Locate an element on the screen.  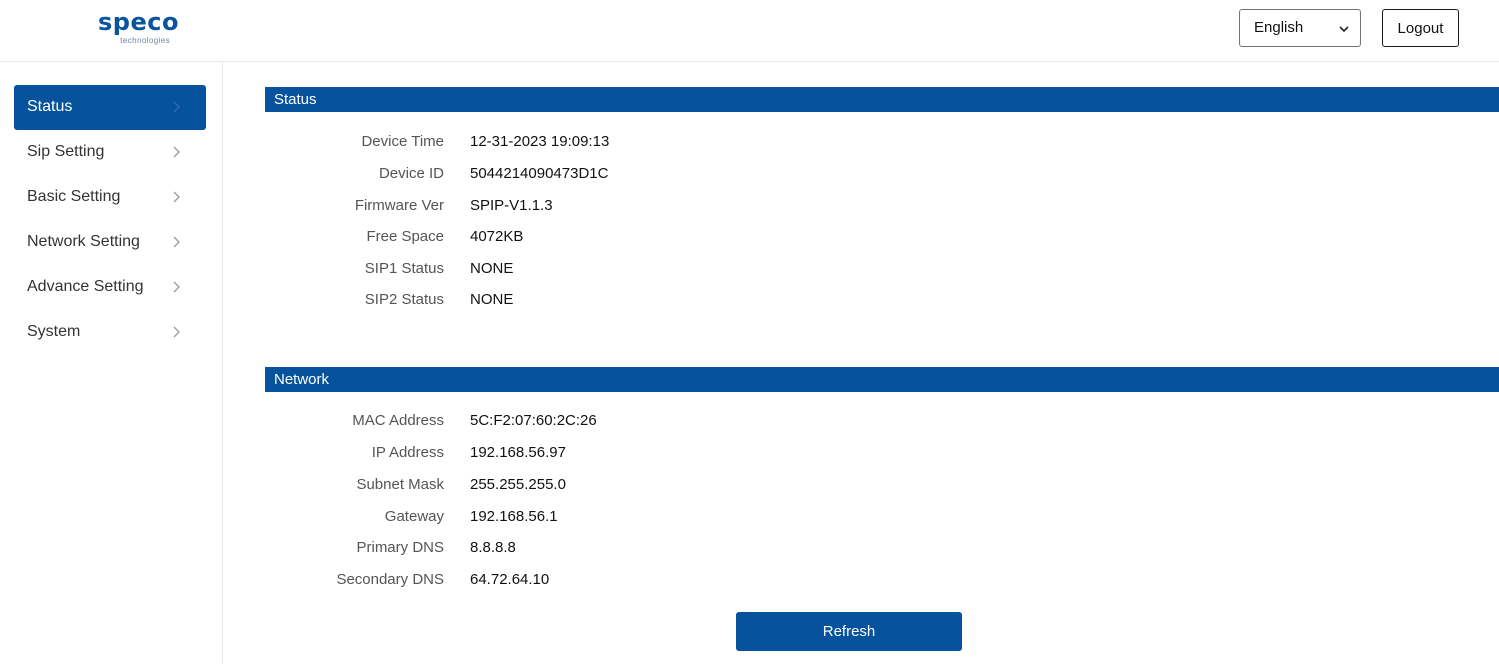
logo-subtext: technologies is located at coordinates (145, 40).